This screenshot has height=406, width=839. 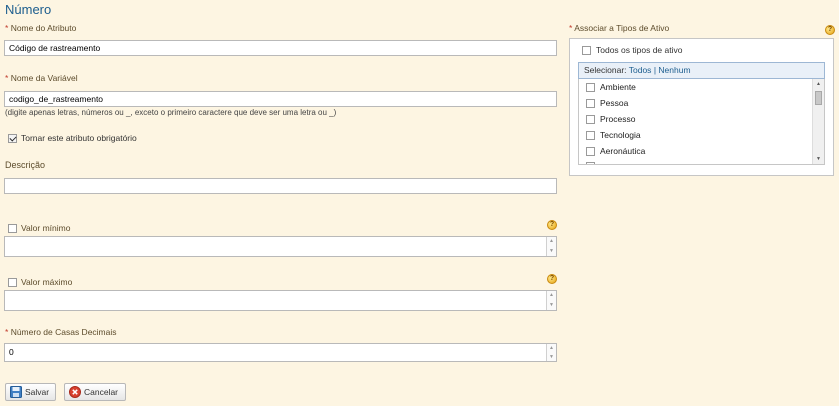 I want to click on floppy-disk-icon, so click(x=16, y=392).